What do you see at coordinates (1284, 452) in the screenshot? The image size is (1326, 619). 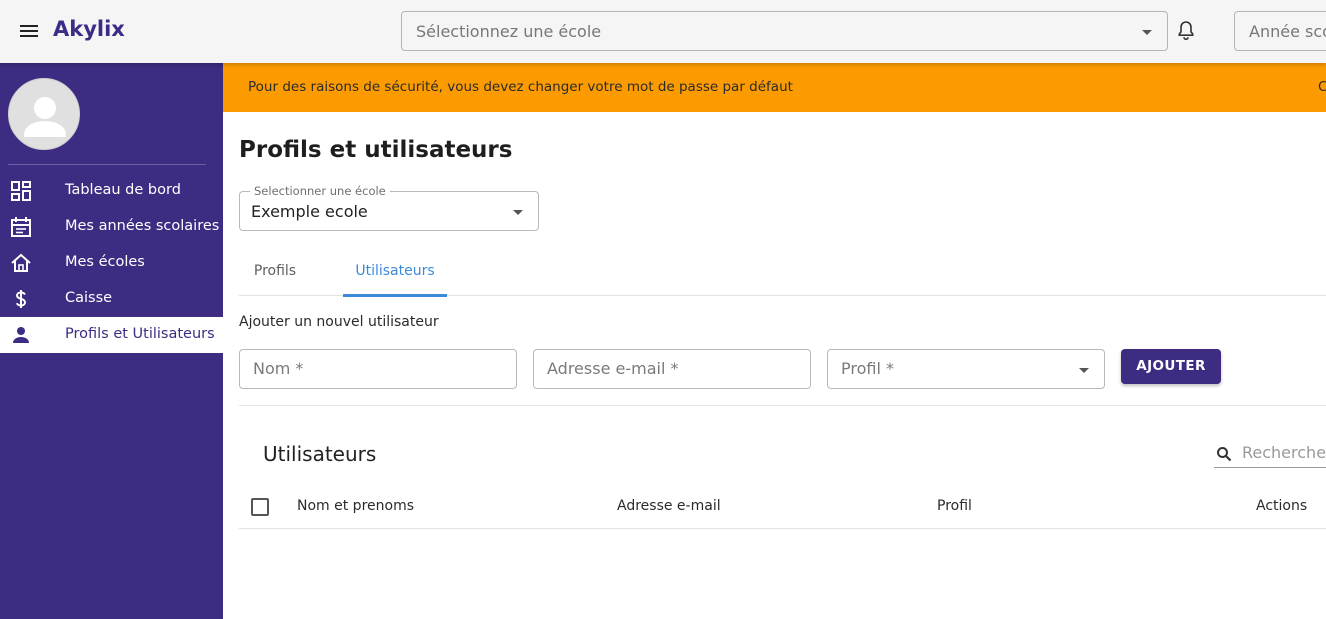 I see `search-placeholder: Rechercher` at bounding box center [1284, 452].